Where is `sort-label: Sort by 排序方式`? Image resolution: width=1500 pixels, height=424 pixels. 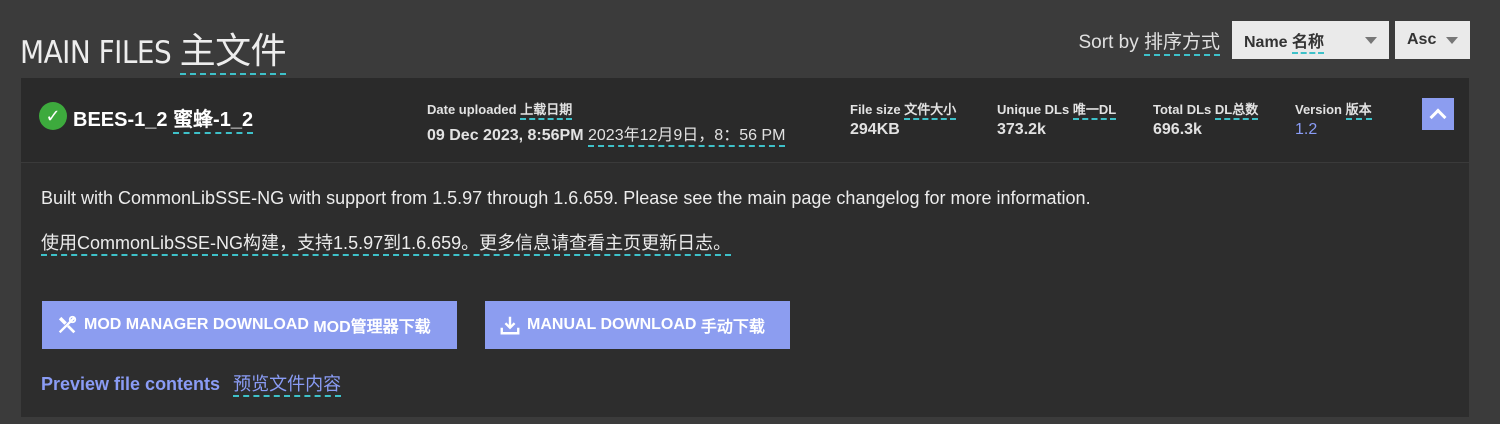
sort-label: Sort by 排序方式 is located at coordinates (1149, 41).